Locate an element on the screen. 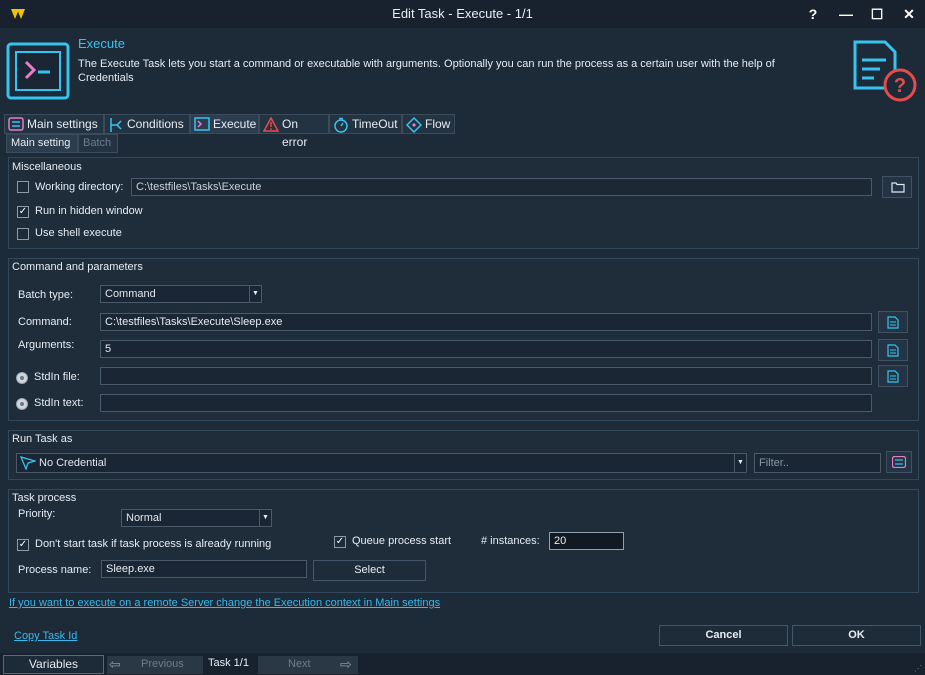 Image resolution: width=925 pixels, height=675 pixels. arguments-input: 5 is located at coordinates (486, 349).